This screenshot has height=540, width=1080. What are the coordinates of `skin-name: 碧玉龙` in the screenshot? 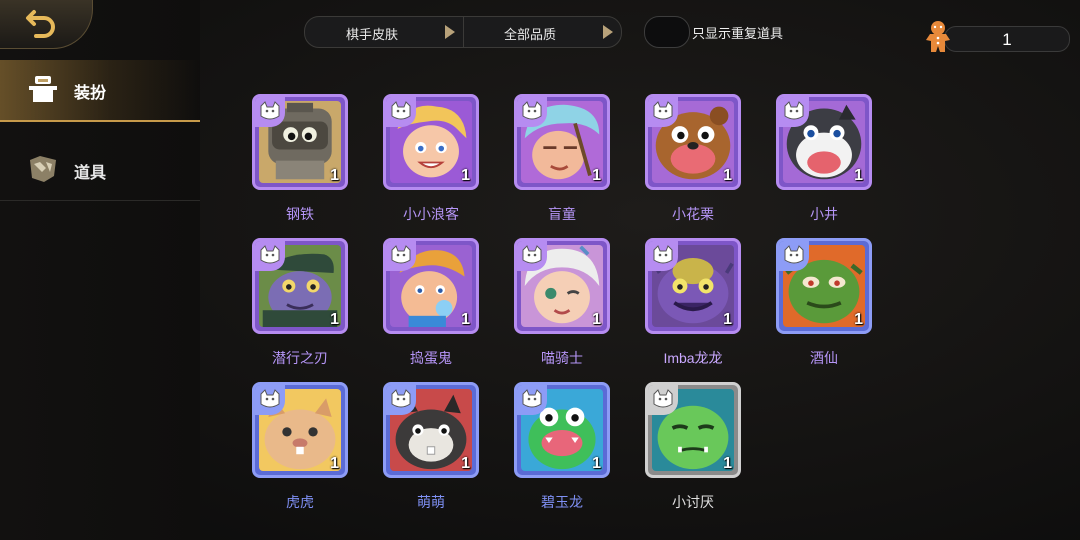 It's located at (562, 502).